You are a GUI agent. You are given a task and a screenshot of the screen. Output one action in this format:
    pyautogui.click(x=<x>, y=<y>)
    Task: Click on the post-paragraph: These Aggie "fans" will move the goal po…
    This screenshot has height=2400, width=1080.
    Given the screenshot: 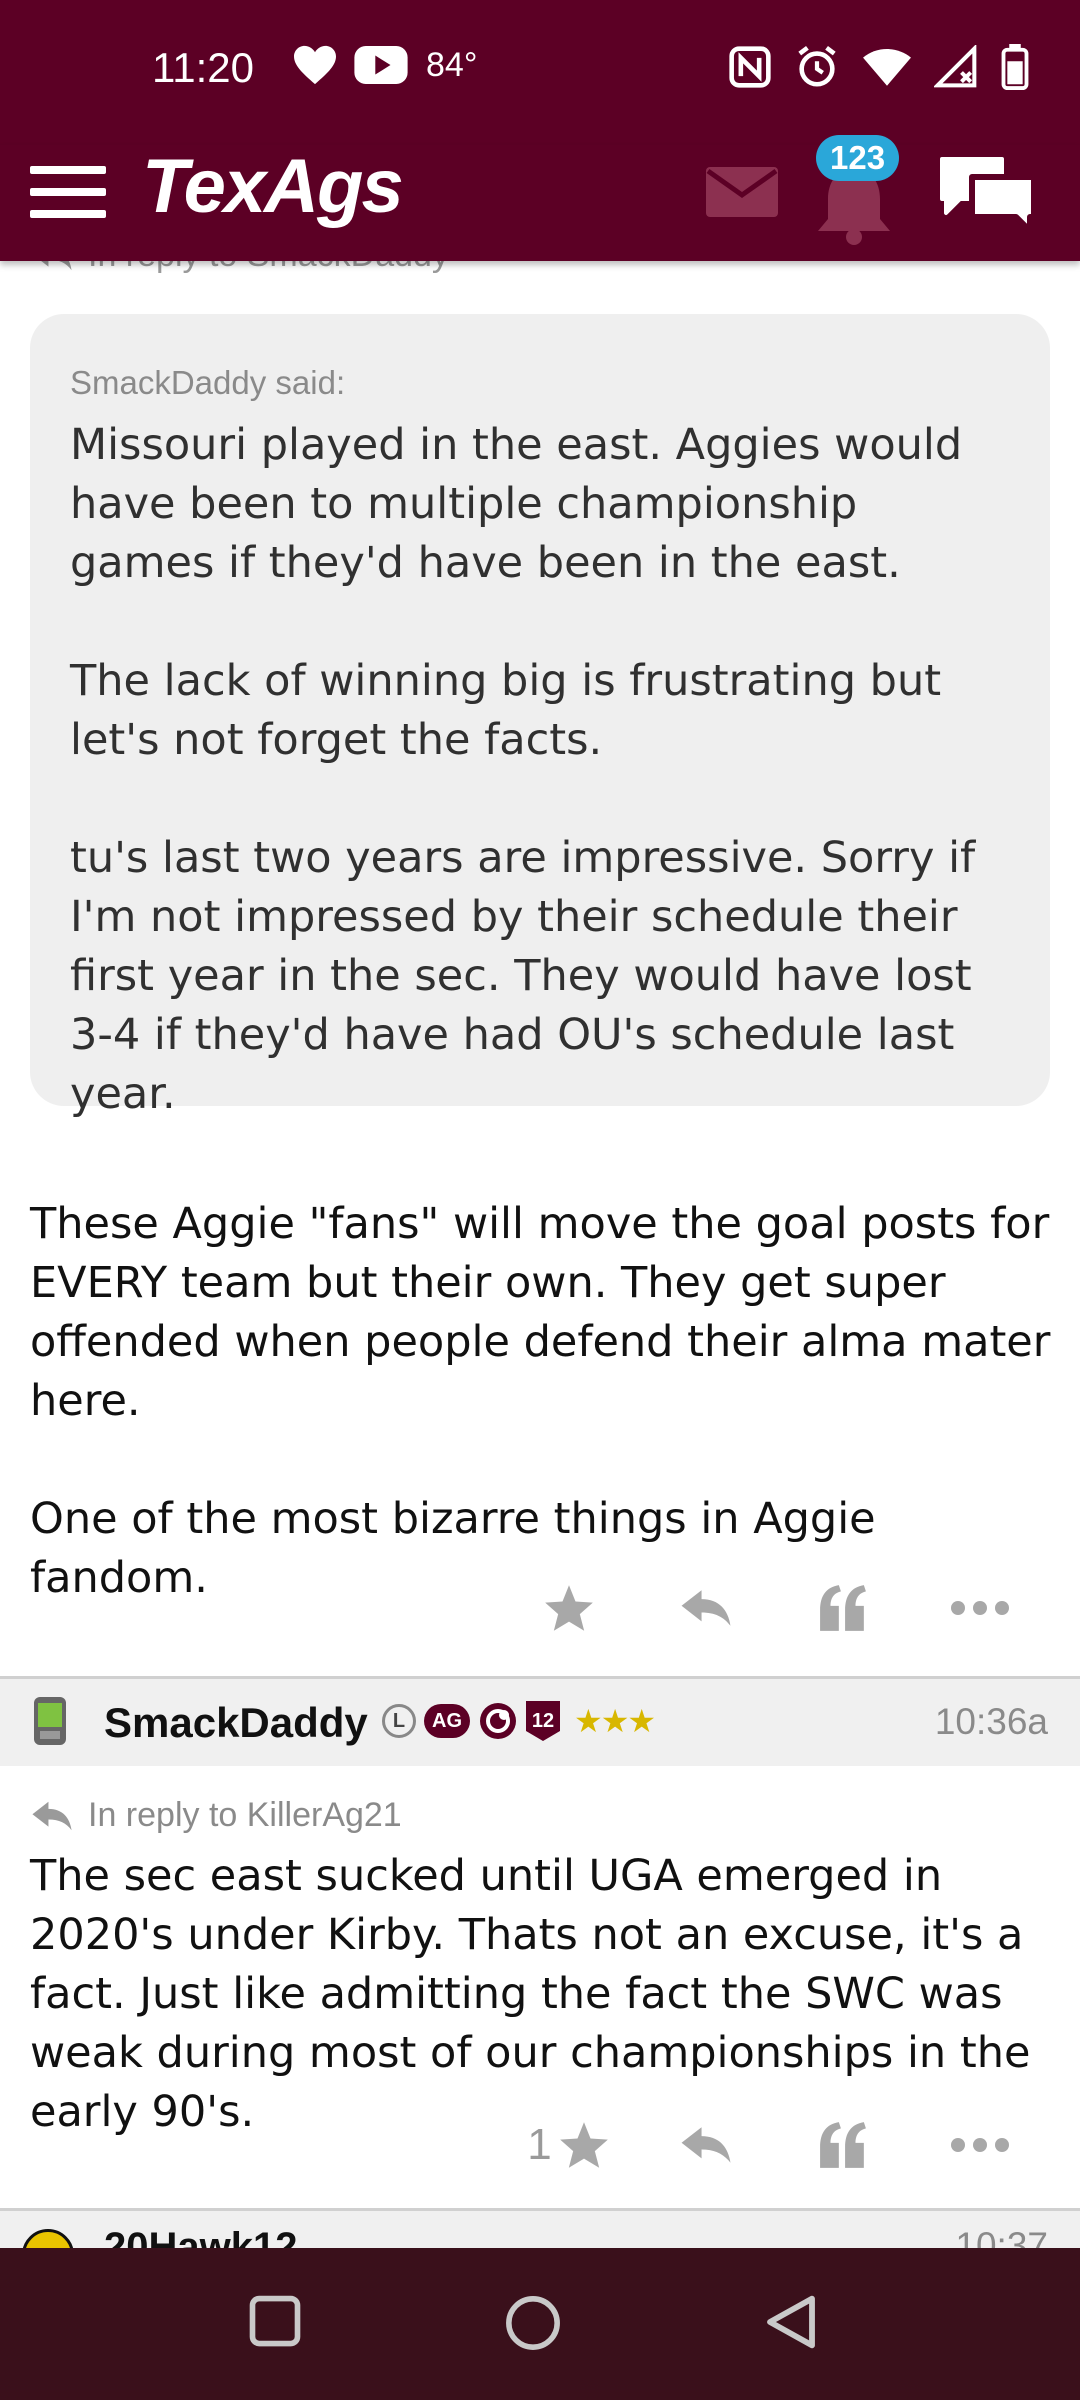 What is the action you would take?
    pyautogui.click(x=540, y=1312)
    